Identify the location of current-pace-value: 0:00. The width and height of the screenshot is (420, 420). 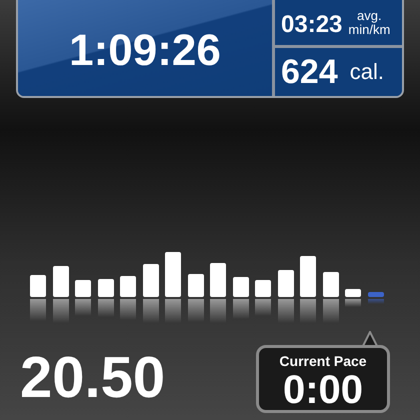
(323, 390).